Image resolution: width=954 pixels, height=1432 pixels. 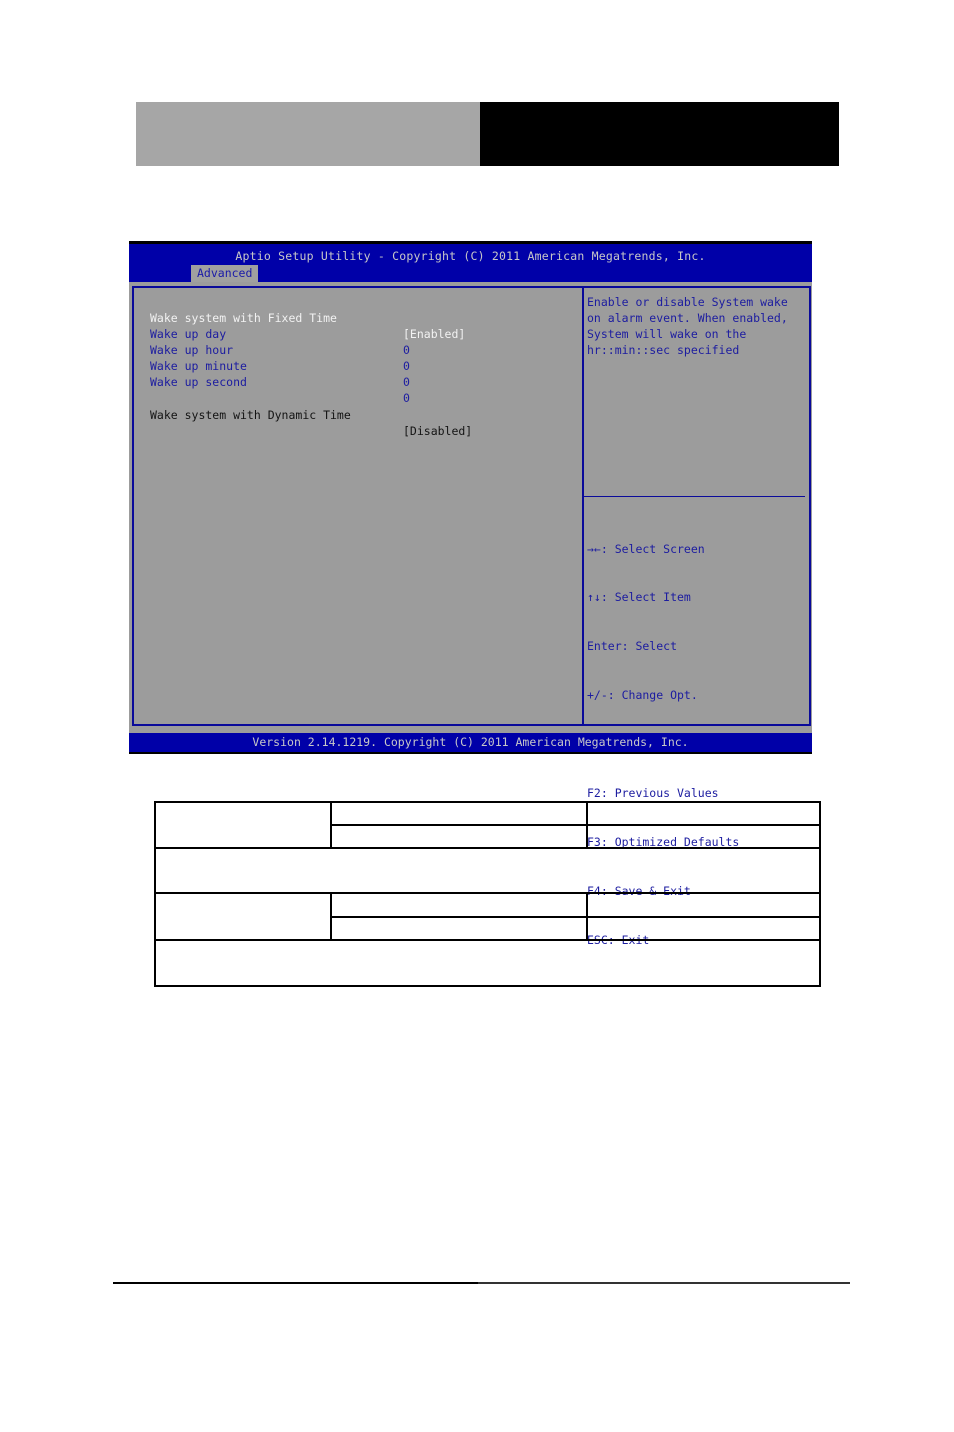 I want to click on help-divider, so click(x=694, y=496).